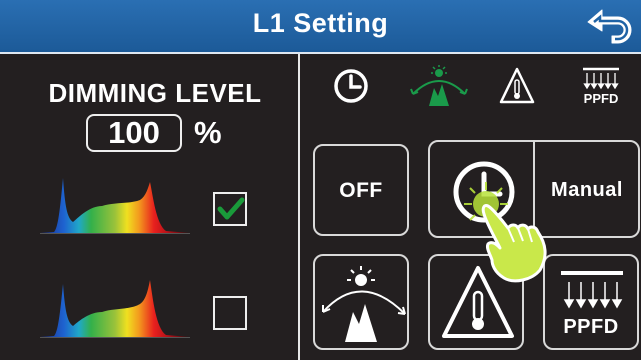 Image resolution: width=641 pixels, height=360 pixels. What do you see at coordinates (134, 133) in the screenshot?
I see `dimming-level-value: 100` at bounding box center [134, 133].